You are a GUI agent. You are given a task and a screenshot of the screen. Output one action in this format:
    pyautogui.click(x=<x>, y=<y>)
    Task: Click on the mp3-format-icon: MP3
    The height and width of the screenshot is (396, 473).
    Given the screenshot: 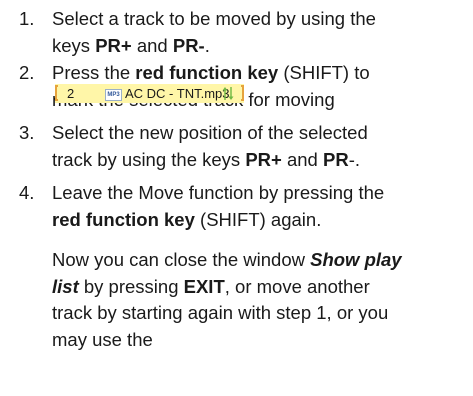 What is the action you would take?
    pyautogui.click(x=113, y=95)
    